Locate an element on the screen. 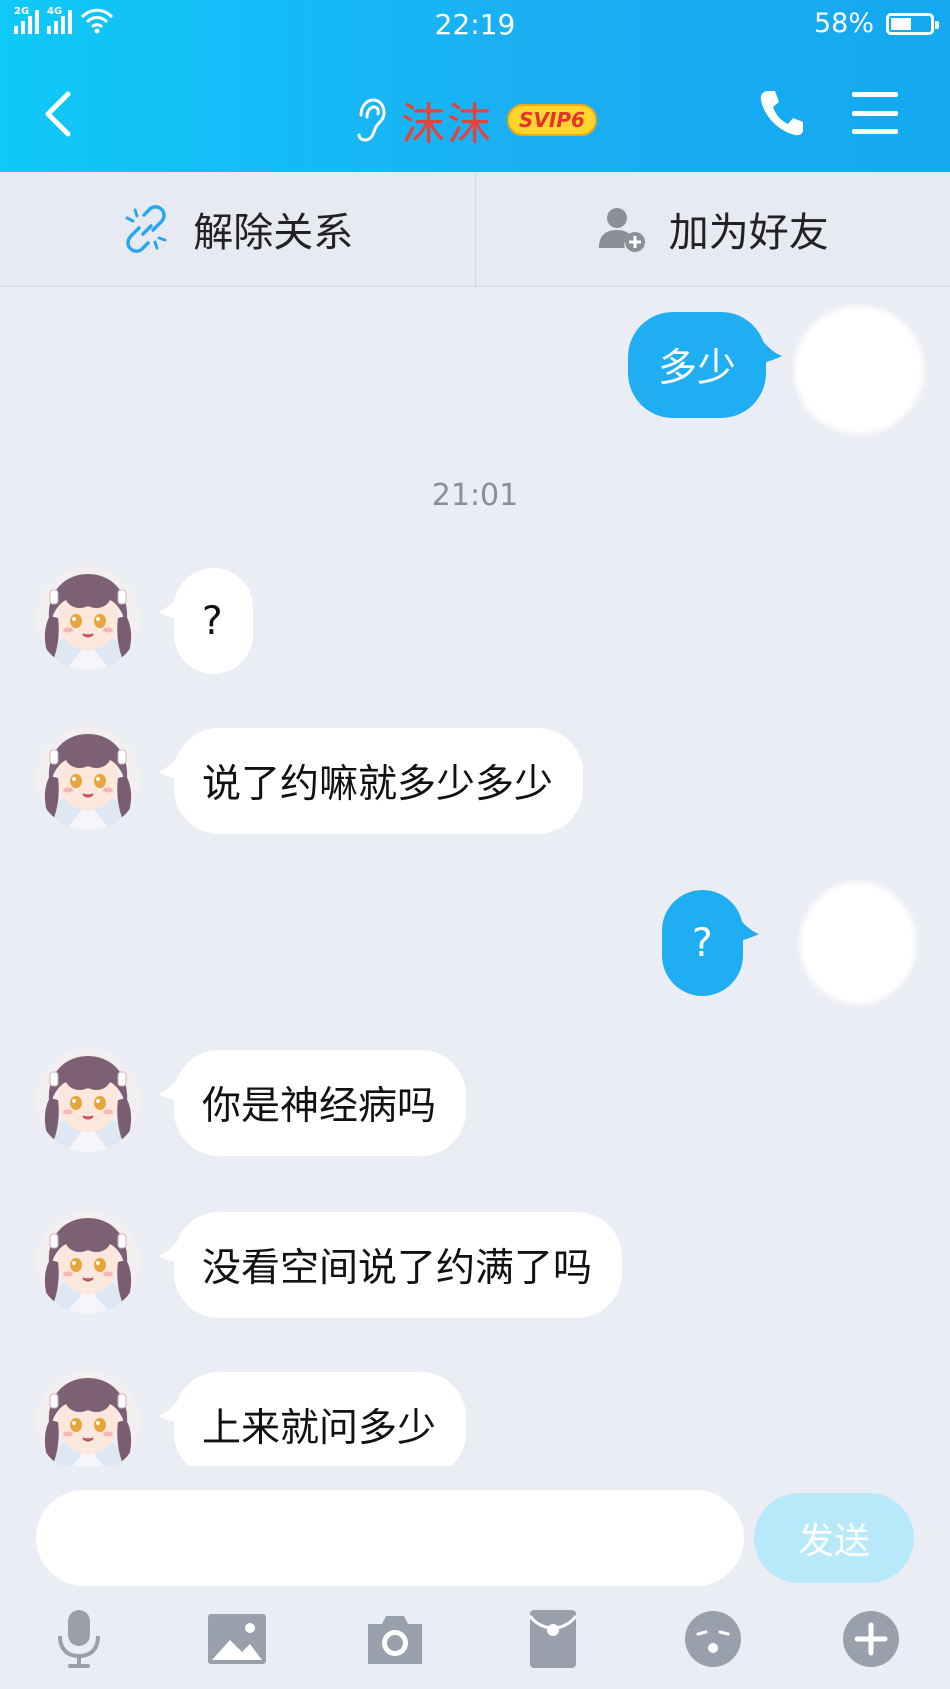  header-bar: 2G 4G 22:19 58% 沫沫 SVIP6 is located at coordinates (475, 86).